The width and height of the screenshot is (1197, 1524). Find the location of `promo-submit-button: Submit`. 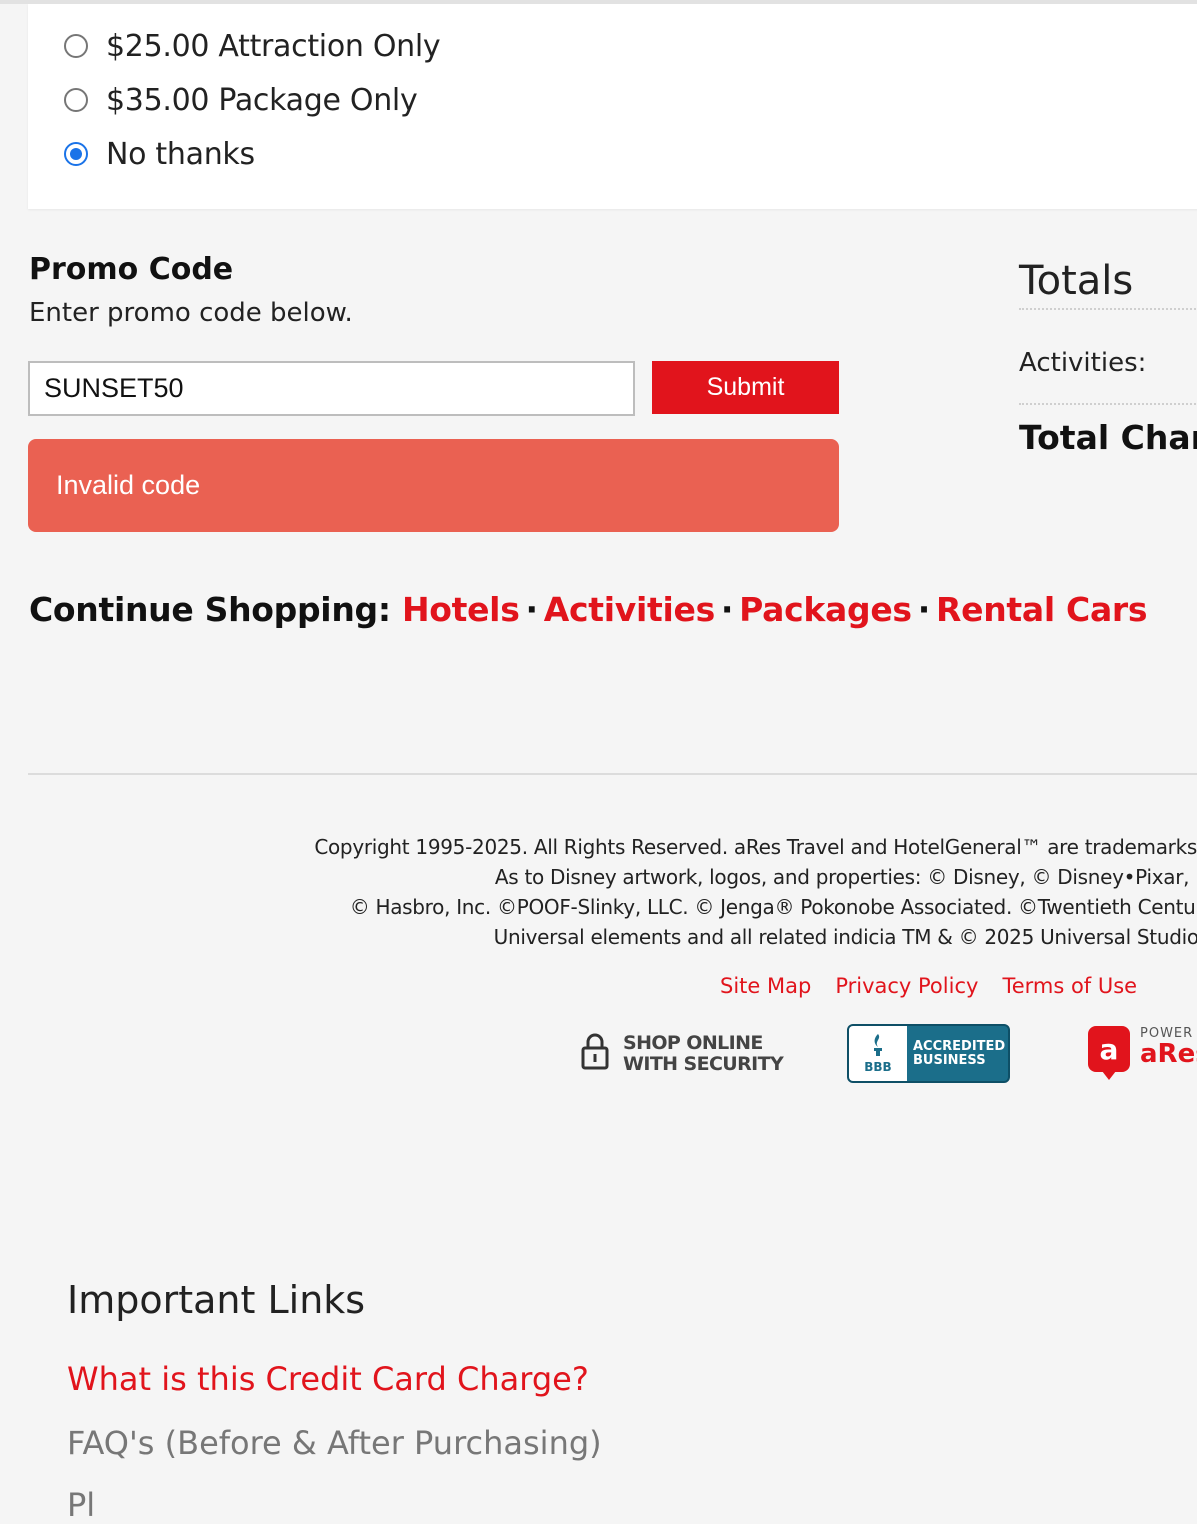

promo-submit-button: Submit is located at coordinates (745, 387).